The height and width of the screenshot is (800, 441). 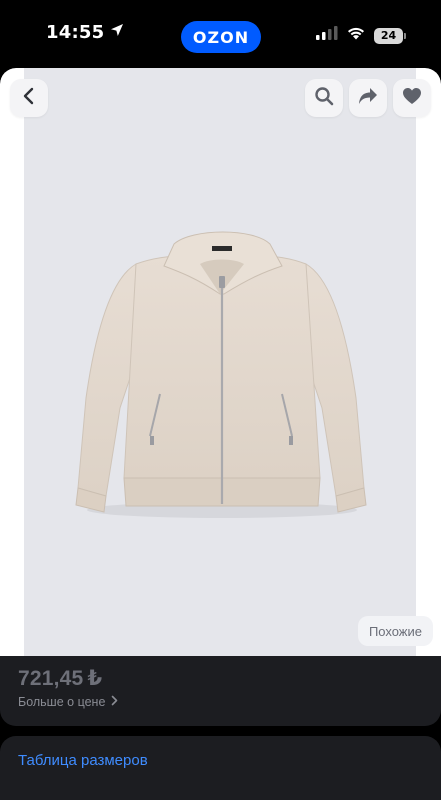 I want to click on similar-button: Похожие, so click(x=395, y=631).